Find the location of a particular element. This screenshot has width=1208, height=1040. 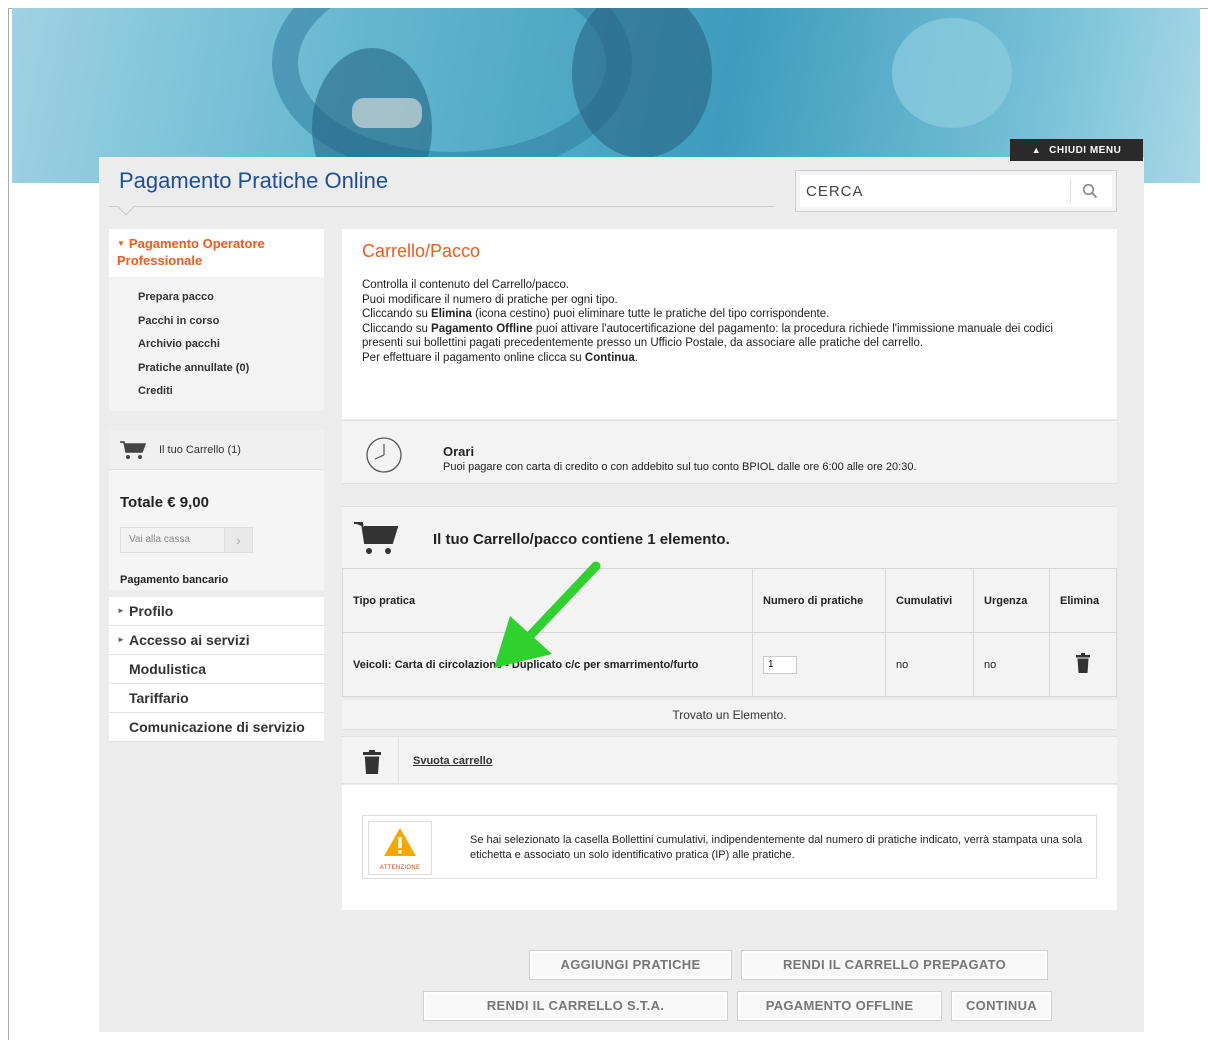

col-cumulativi: Cumulativi is located at coordinates (929, 600).